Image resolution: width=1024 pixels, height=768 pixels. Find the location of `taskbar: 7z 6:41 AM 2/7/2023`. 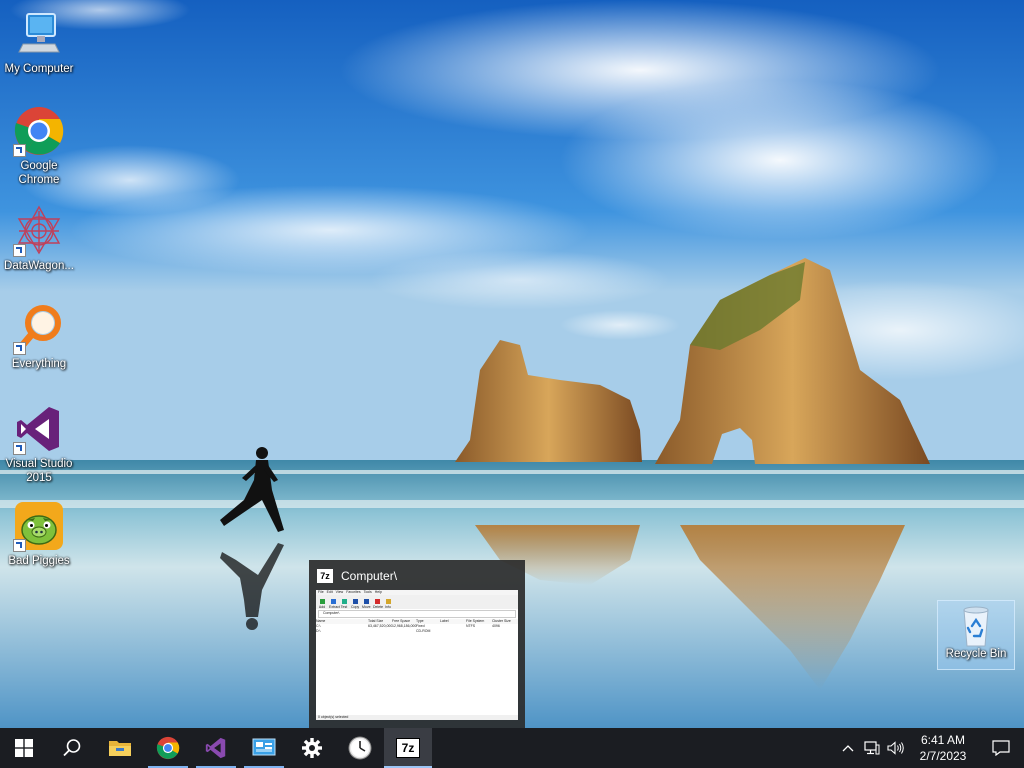

taskbar: 7z 6:41 AM 2/7/2023 is located at coordinates (512, 748).